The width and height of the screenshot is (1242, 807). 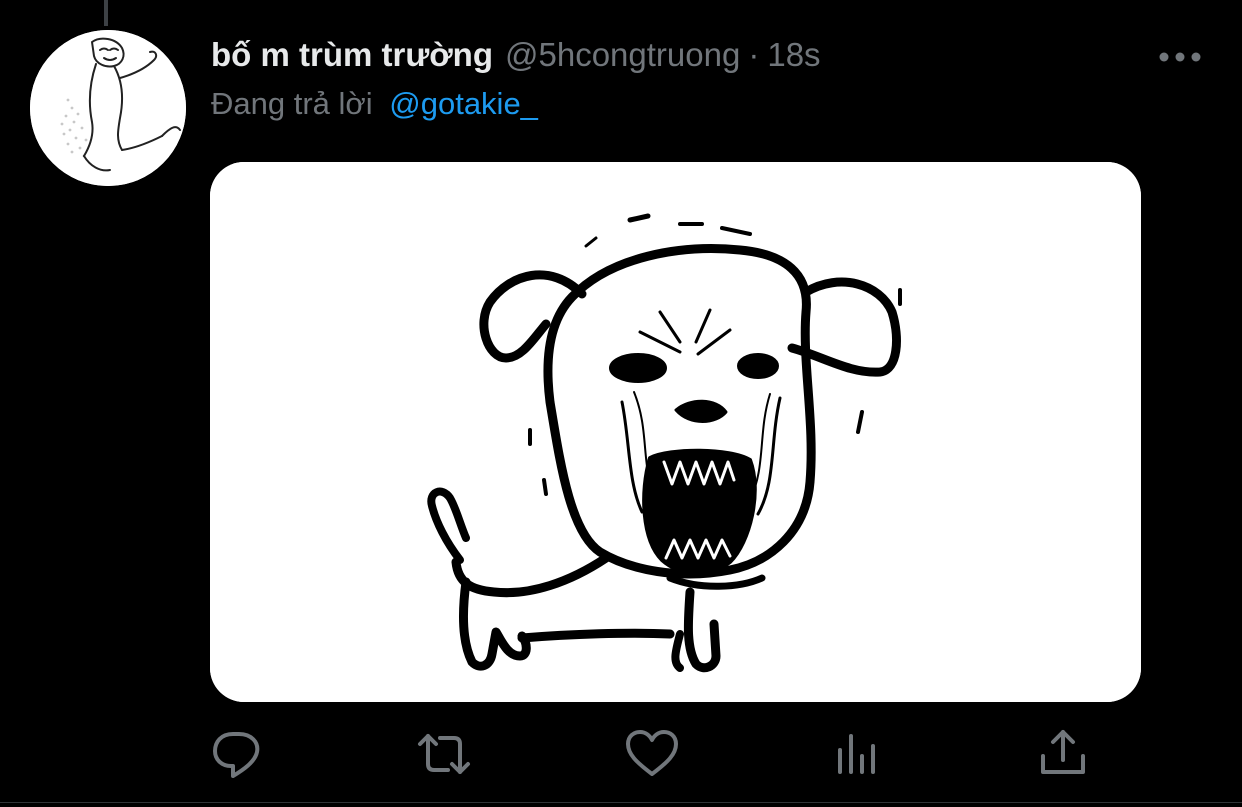 I want to click on tweet-header: bố m trùm trường @5hcongtruong · 18s, so click(x=516, y=58).